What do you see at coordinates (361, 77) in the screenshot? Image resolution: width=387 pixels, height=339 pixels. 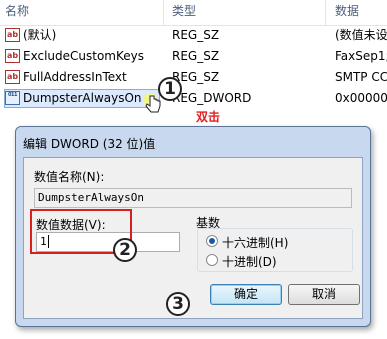 I see `value-data: SMTP CC` at bounding box center [361, 77].